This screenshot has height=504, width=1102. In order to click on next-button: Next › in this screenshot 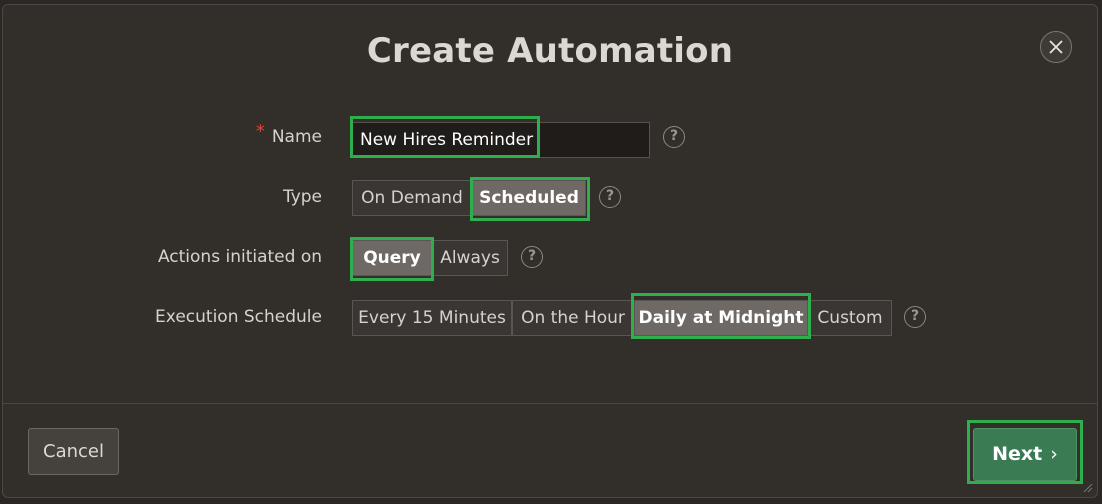, I will do `click(1025, 454)`.